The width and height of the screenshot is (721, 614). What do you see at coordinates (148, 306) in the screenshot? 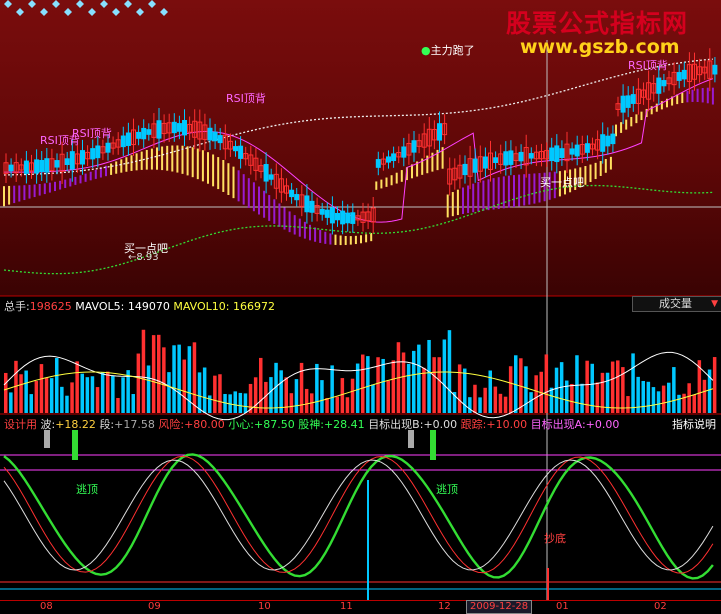
I see `mavol5-value: 149070` at bounding box center [148, 306].